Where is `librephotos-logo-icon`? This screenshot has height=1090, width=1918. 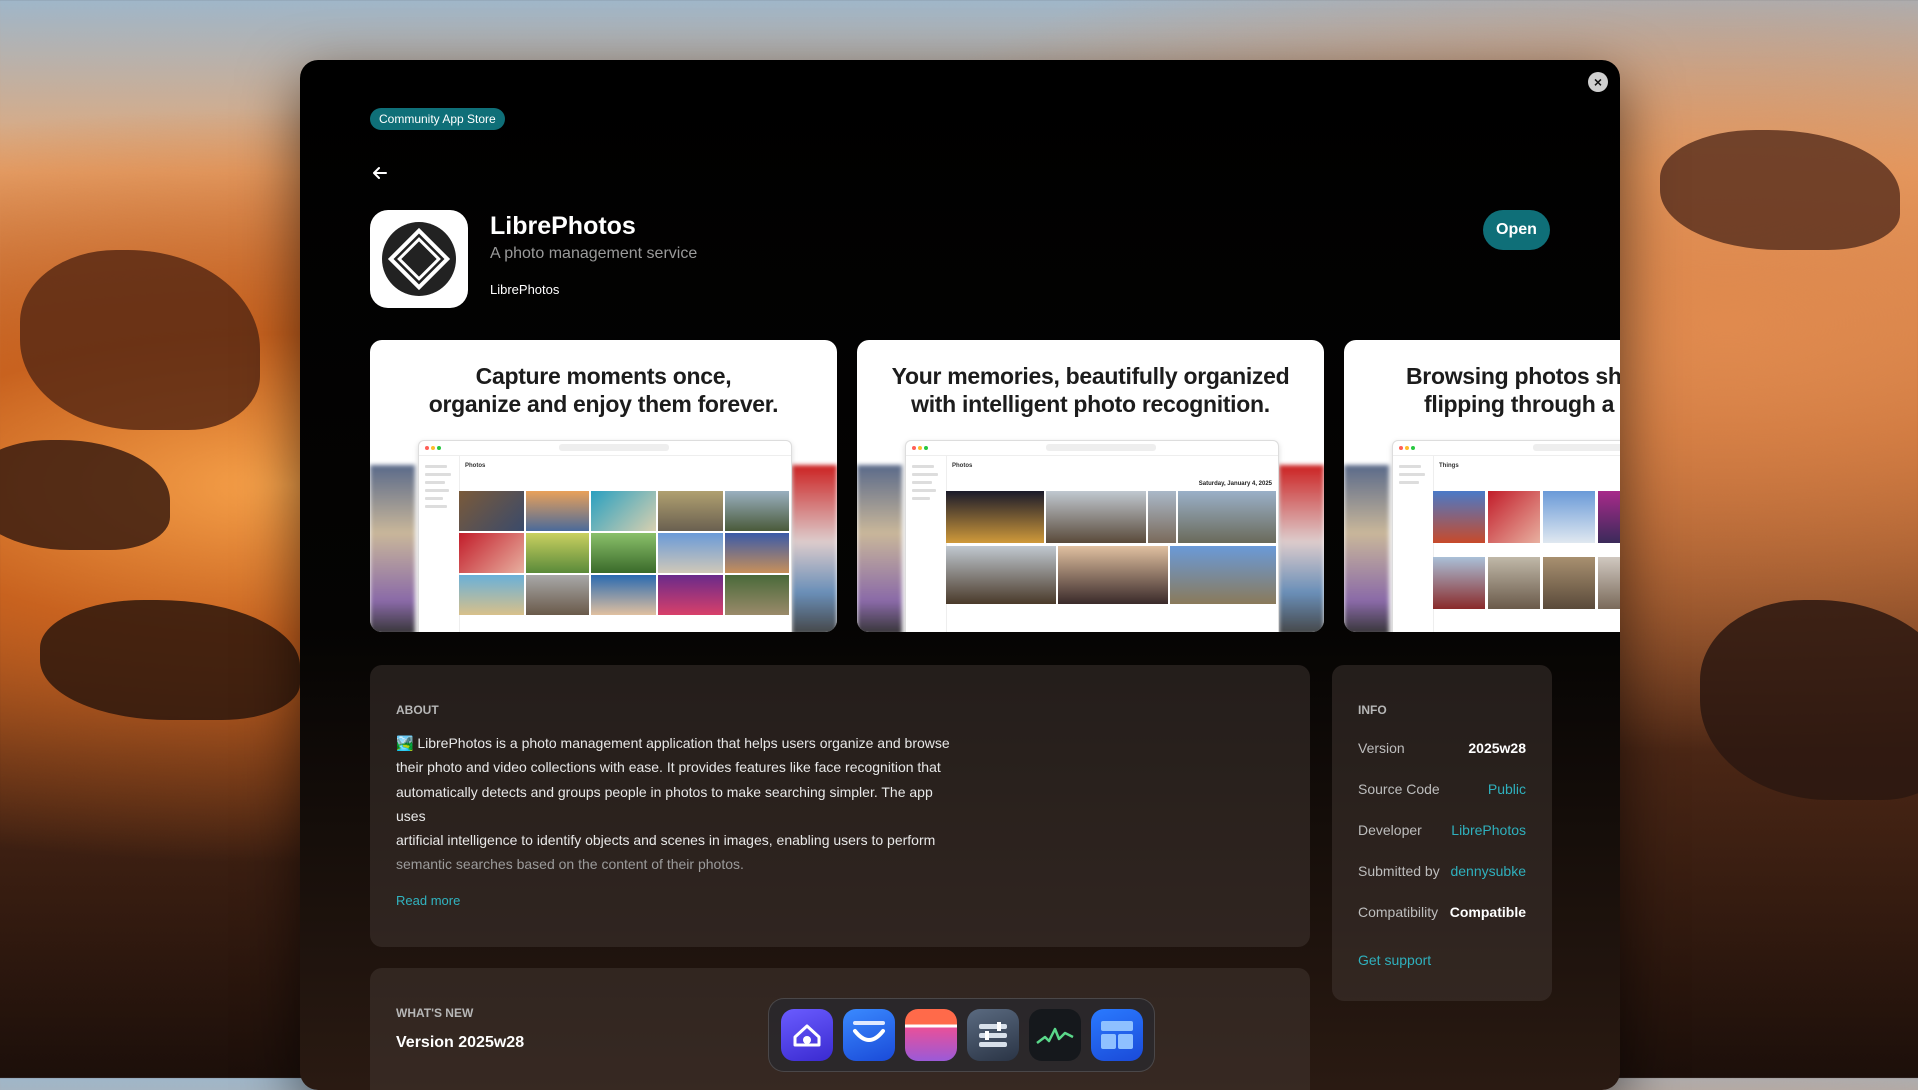
librephotos-logo-icon is located at coordinates (419, 259).